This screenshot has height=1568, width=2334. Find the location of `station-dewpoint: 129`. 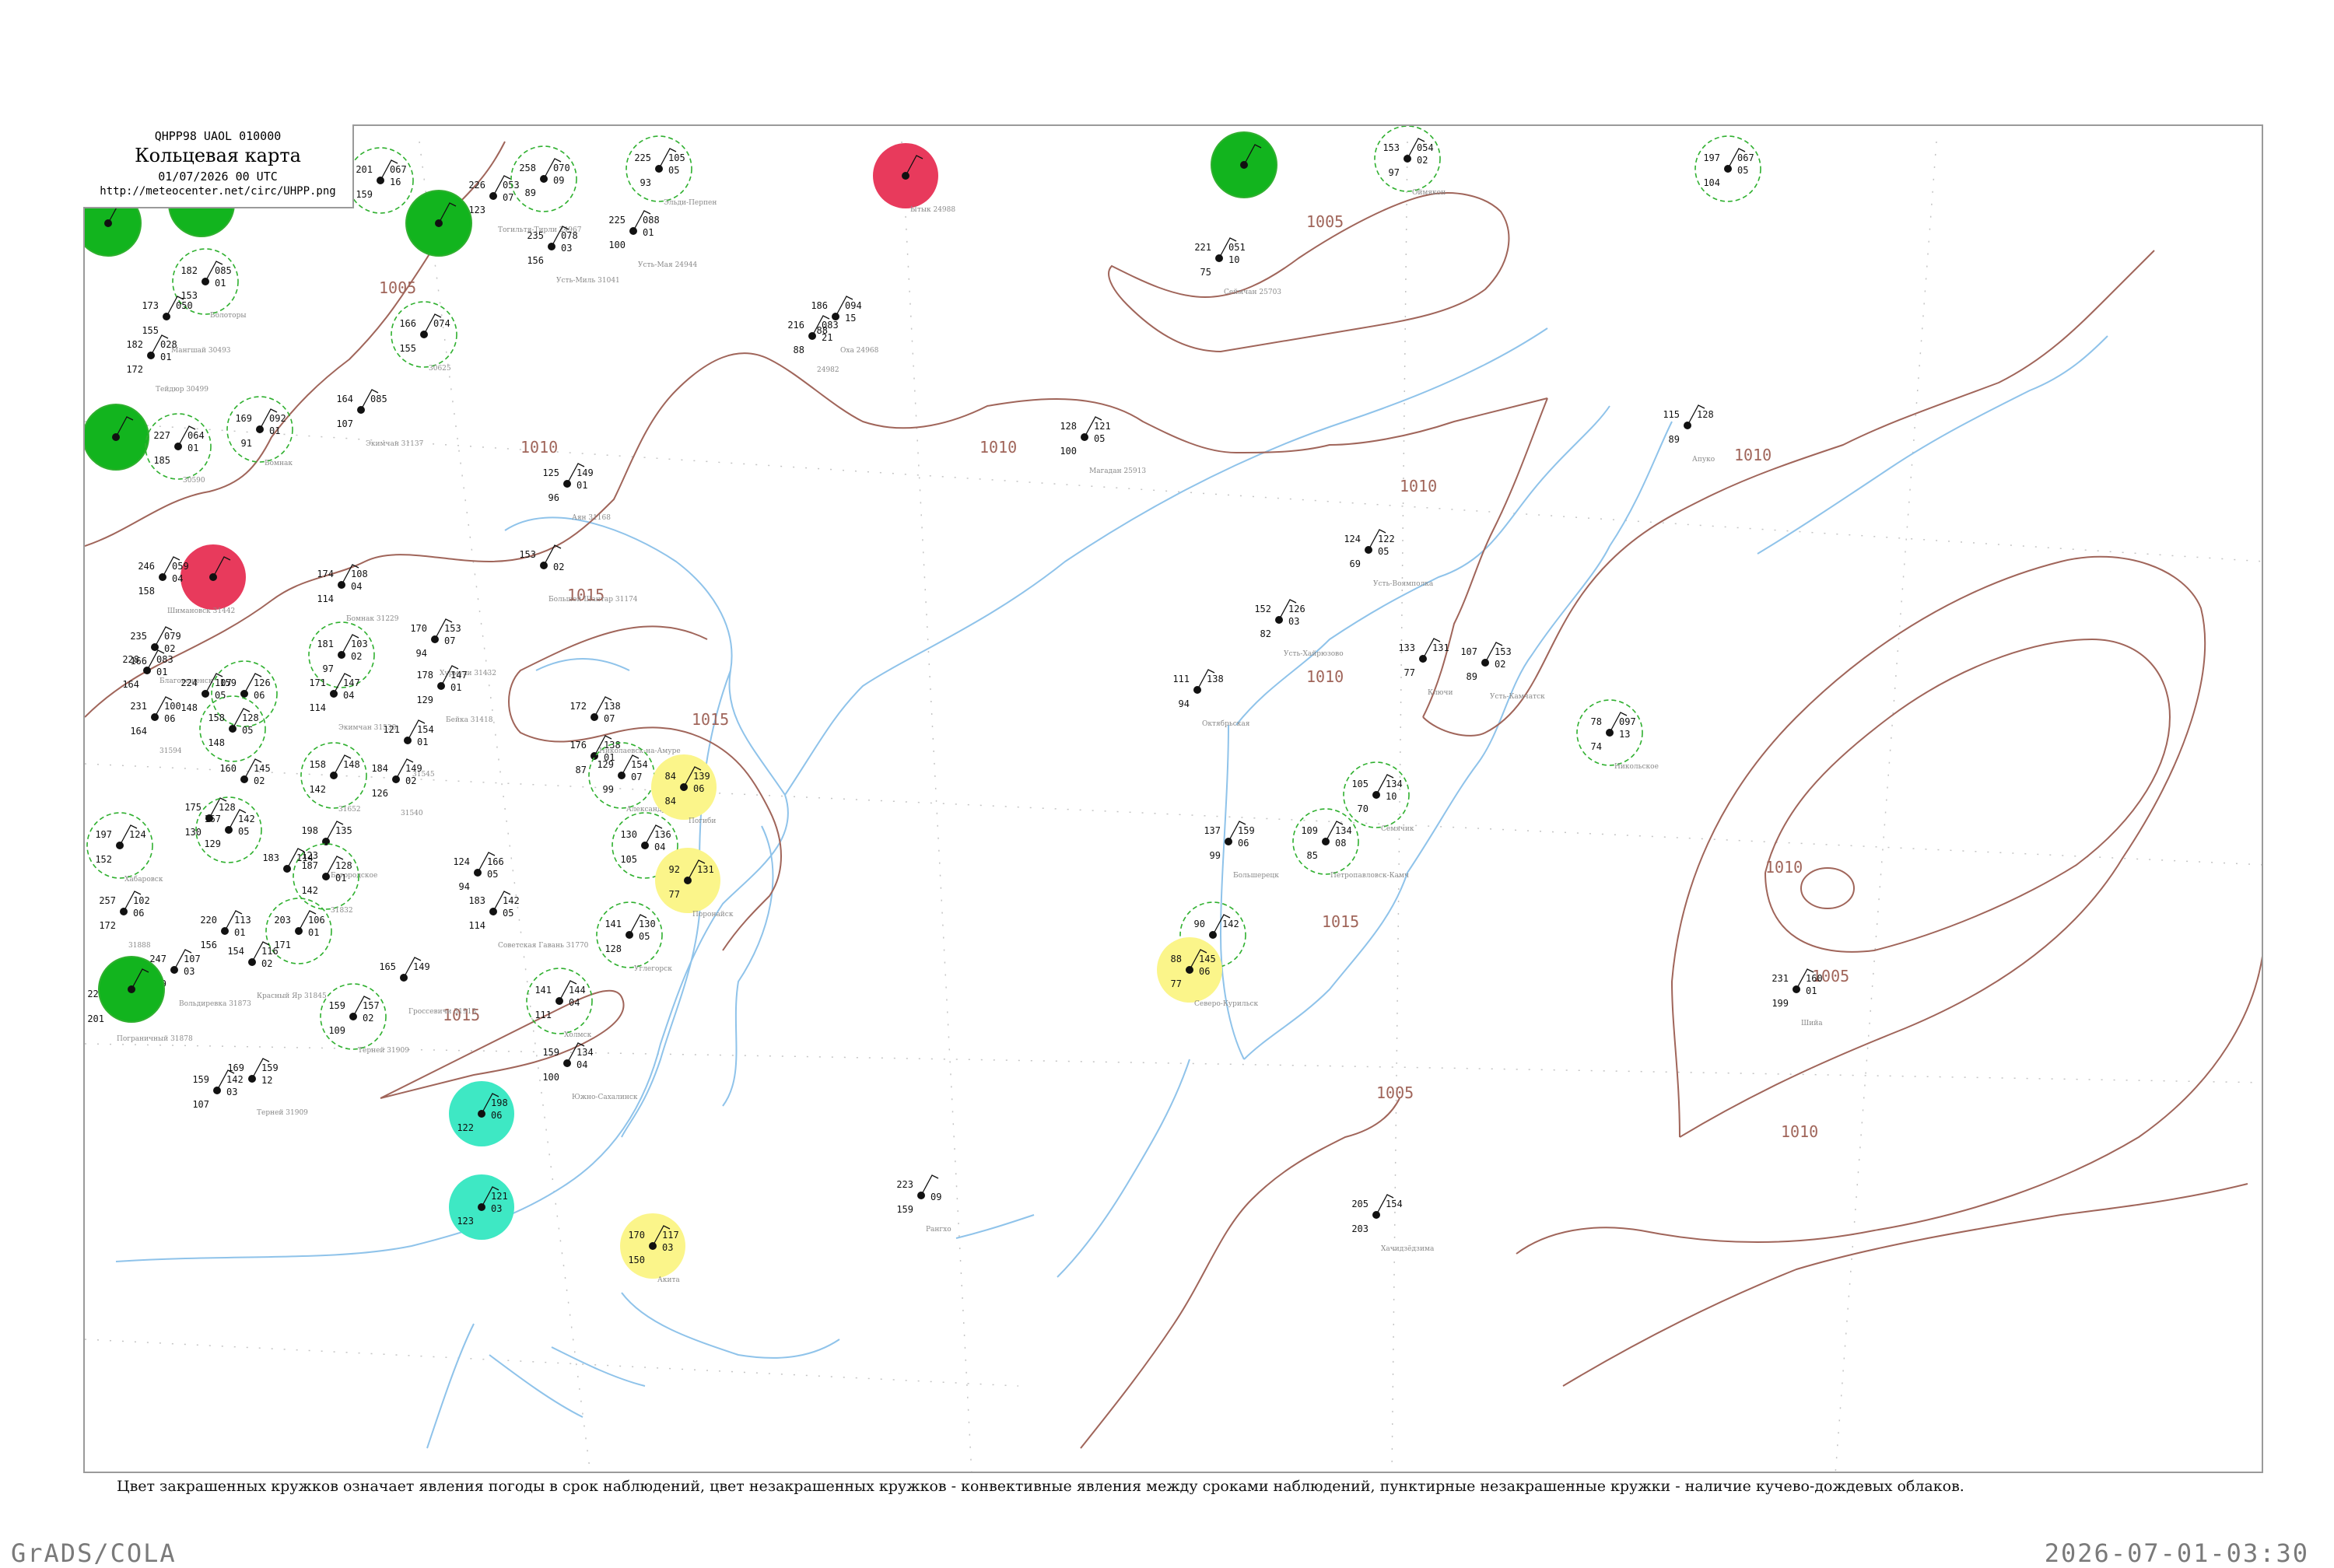

station-dewpoint: 129 is located at coordinates (212, 843).